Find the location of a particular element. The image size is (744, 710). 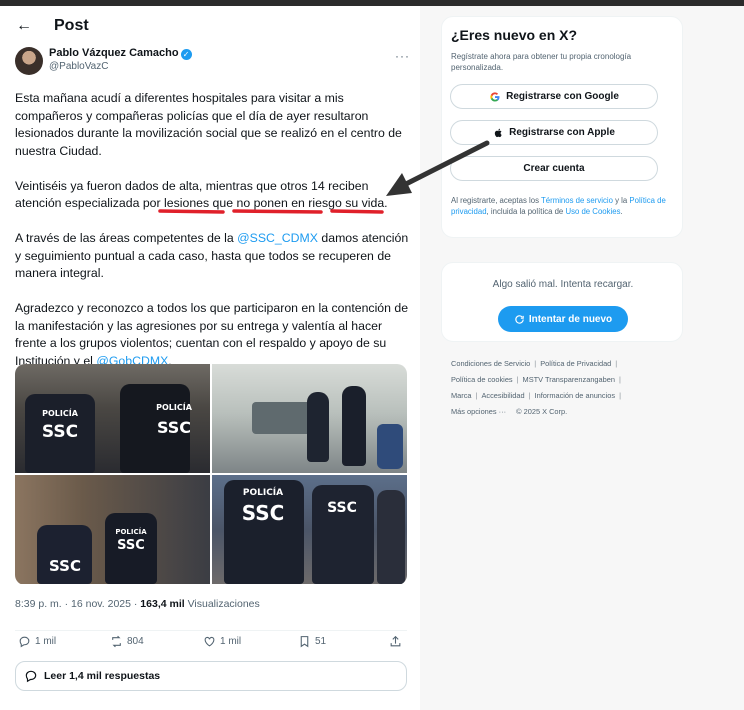

footer-link: Más opciones ··· is located at coordinates (478, 411).